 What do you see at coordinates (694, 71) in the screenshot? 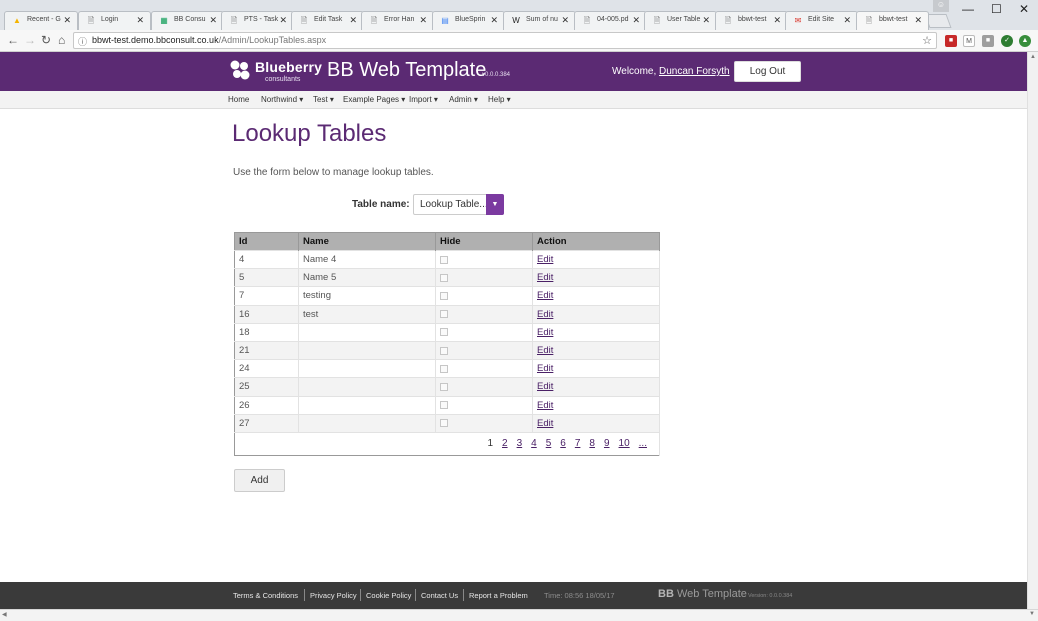
I see `username-link: Duncan Forsyth` at bounding box center [694, 71].